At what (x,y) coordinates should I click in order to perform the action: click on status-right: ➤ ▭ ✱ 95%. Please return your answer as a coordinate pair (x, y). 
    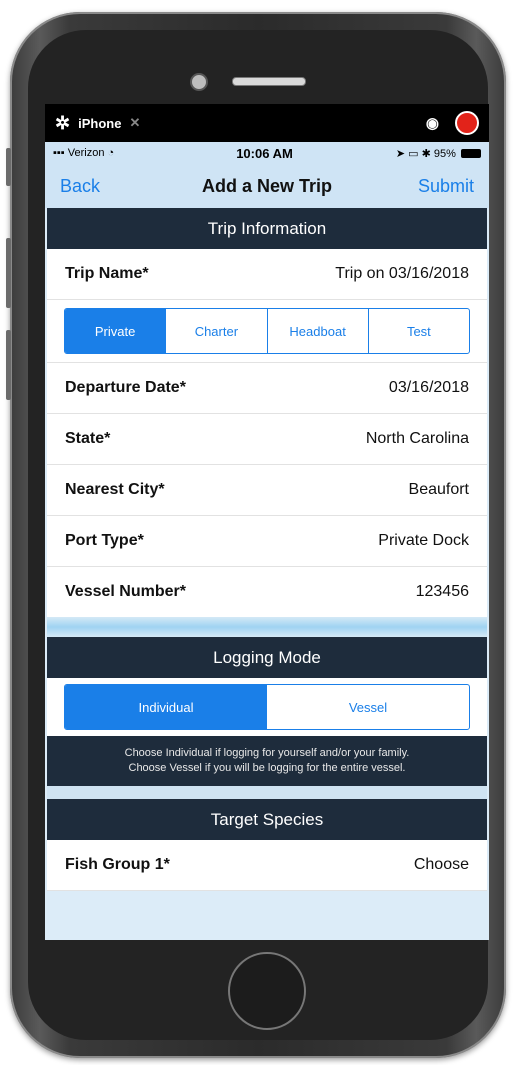
    Looking at the image, I should click on (418, 153).